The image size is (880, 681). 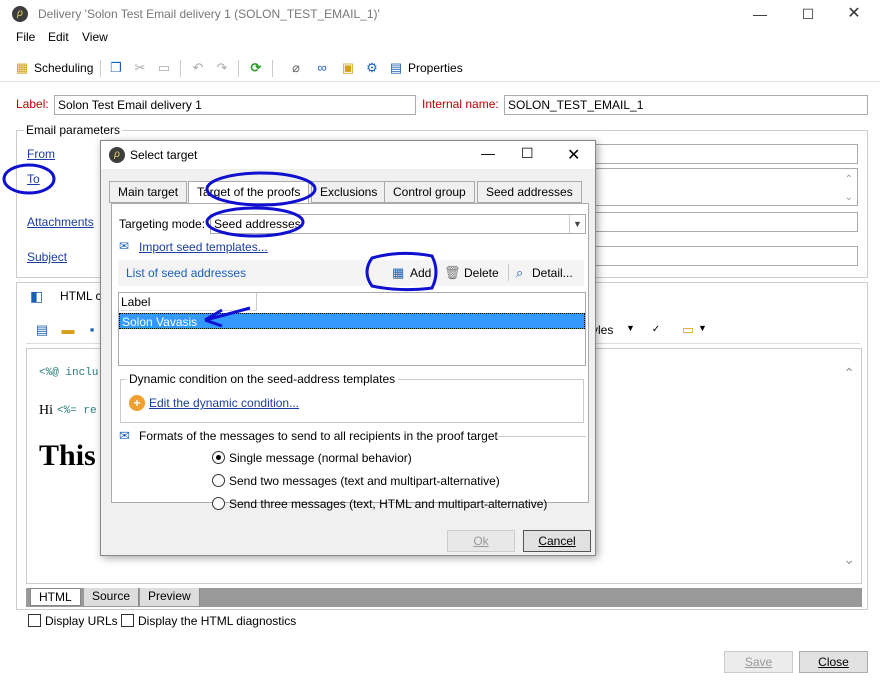 What do you see at coordinates (112, 597) in the screenshot?
I see `source-tab: Source` at bounding box center [112, 597].